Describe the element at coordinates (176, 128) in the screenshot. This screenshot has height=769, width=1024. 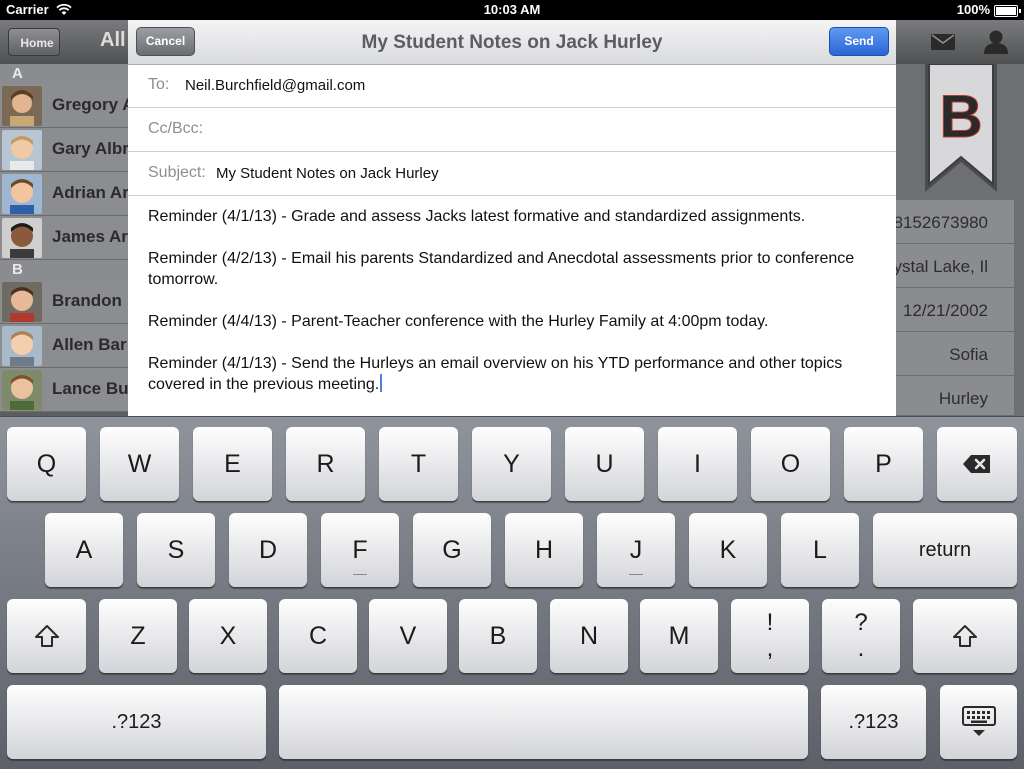
I see `ccbcc-label: Cc/Bcc:` at that location.